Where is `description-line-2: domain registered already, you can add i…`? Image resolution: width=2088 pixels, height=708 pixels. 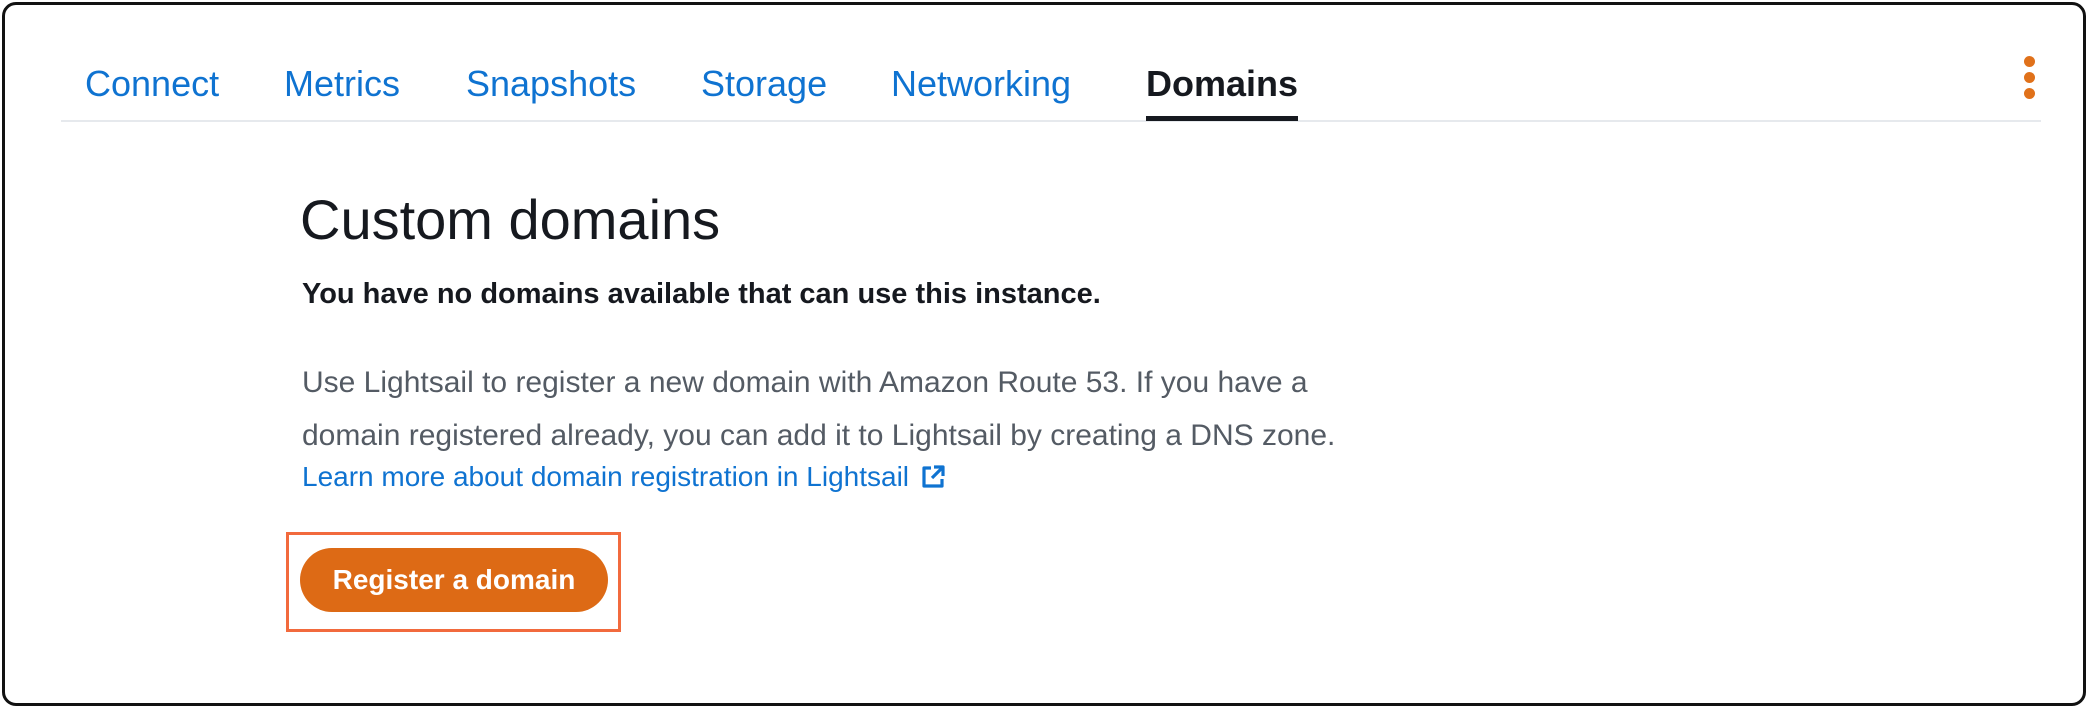
description-line-2: domain registered already, you can add i… is located at coordinates (819, 435).